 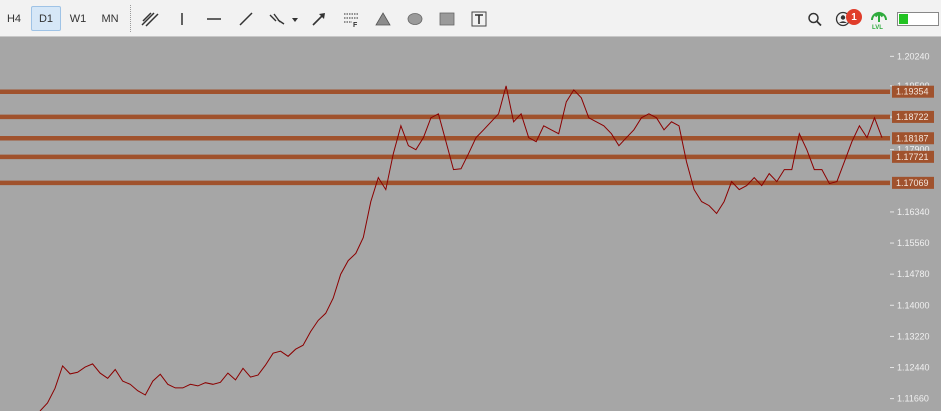 I want to click on level-label: 1.18187, so click(x=912, y=138).